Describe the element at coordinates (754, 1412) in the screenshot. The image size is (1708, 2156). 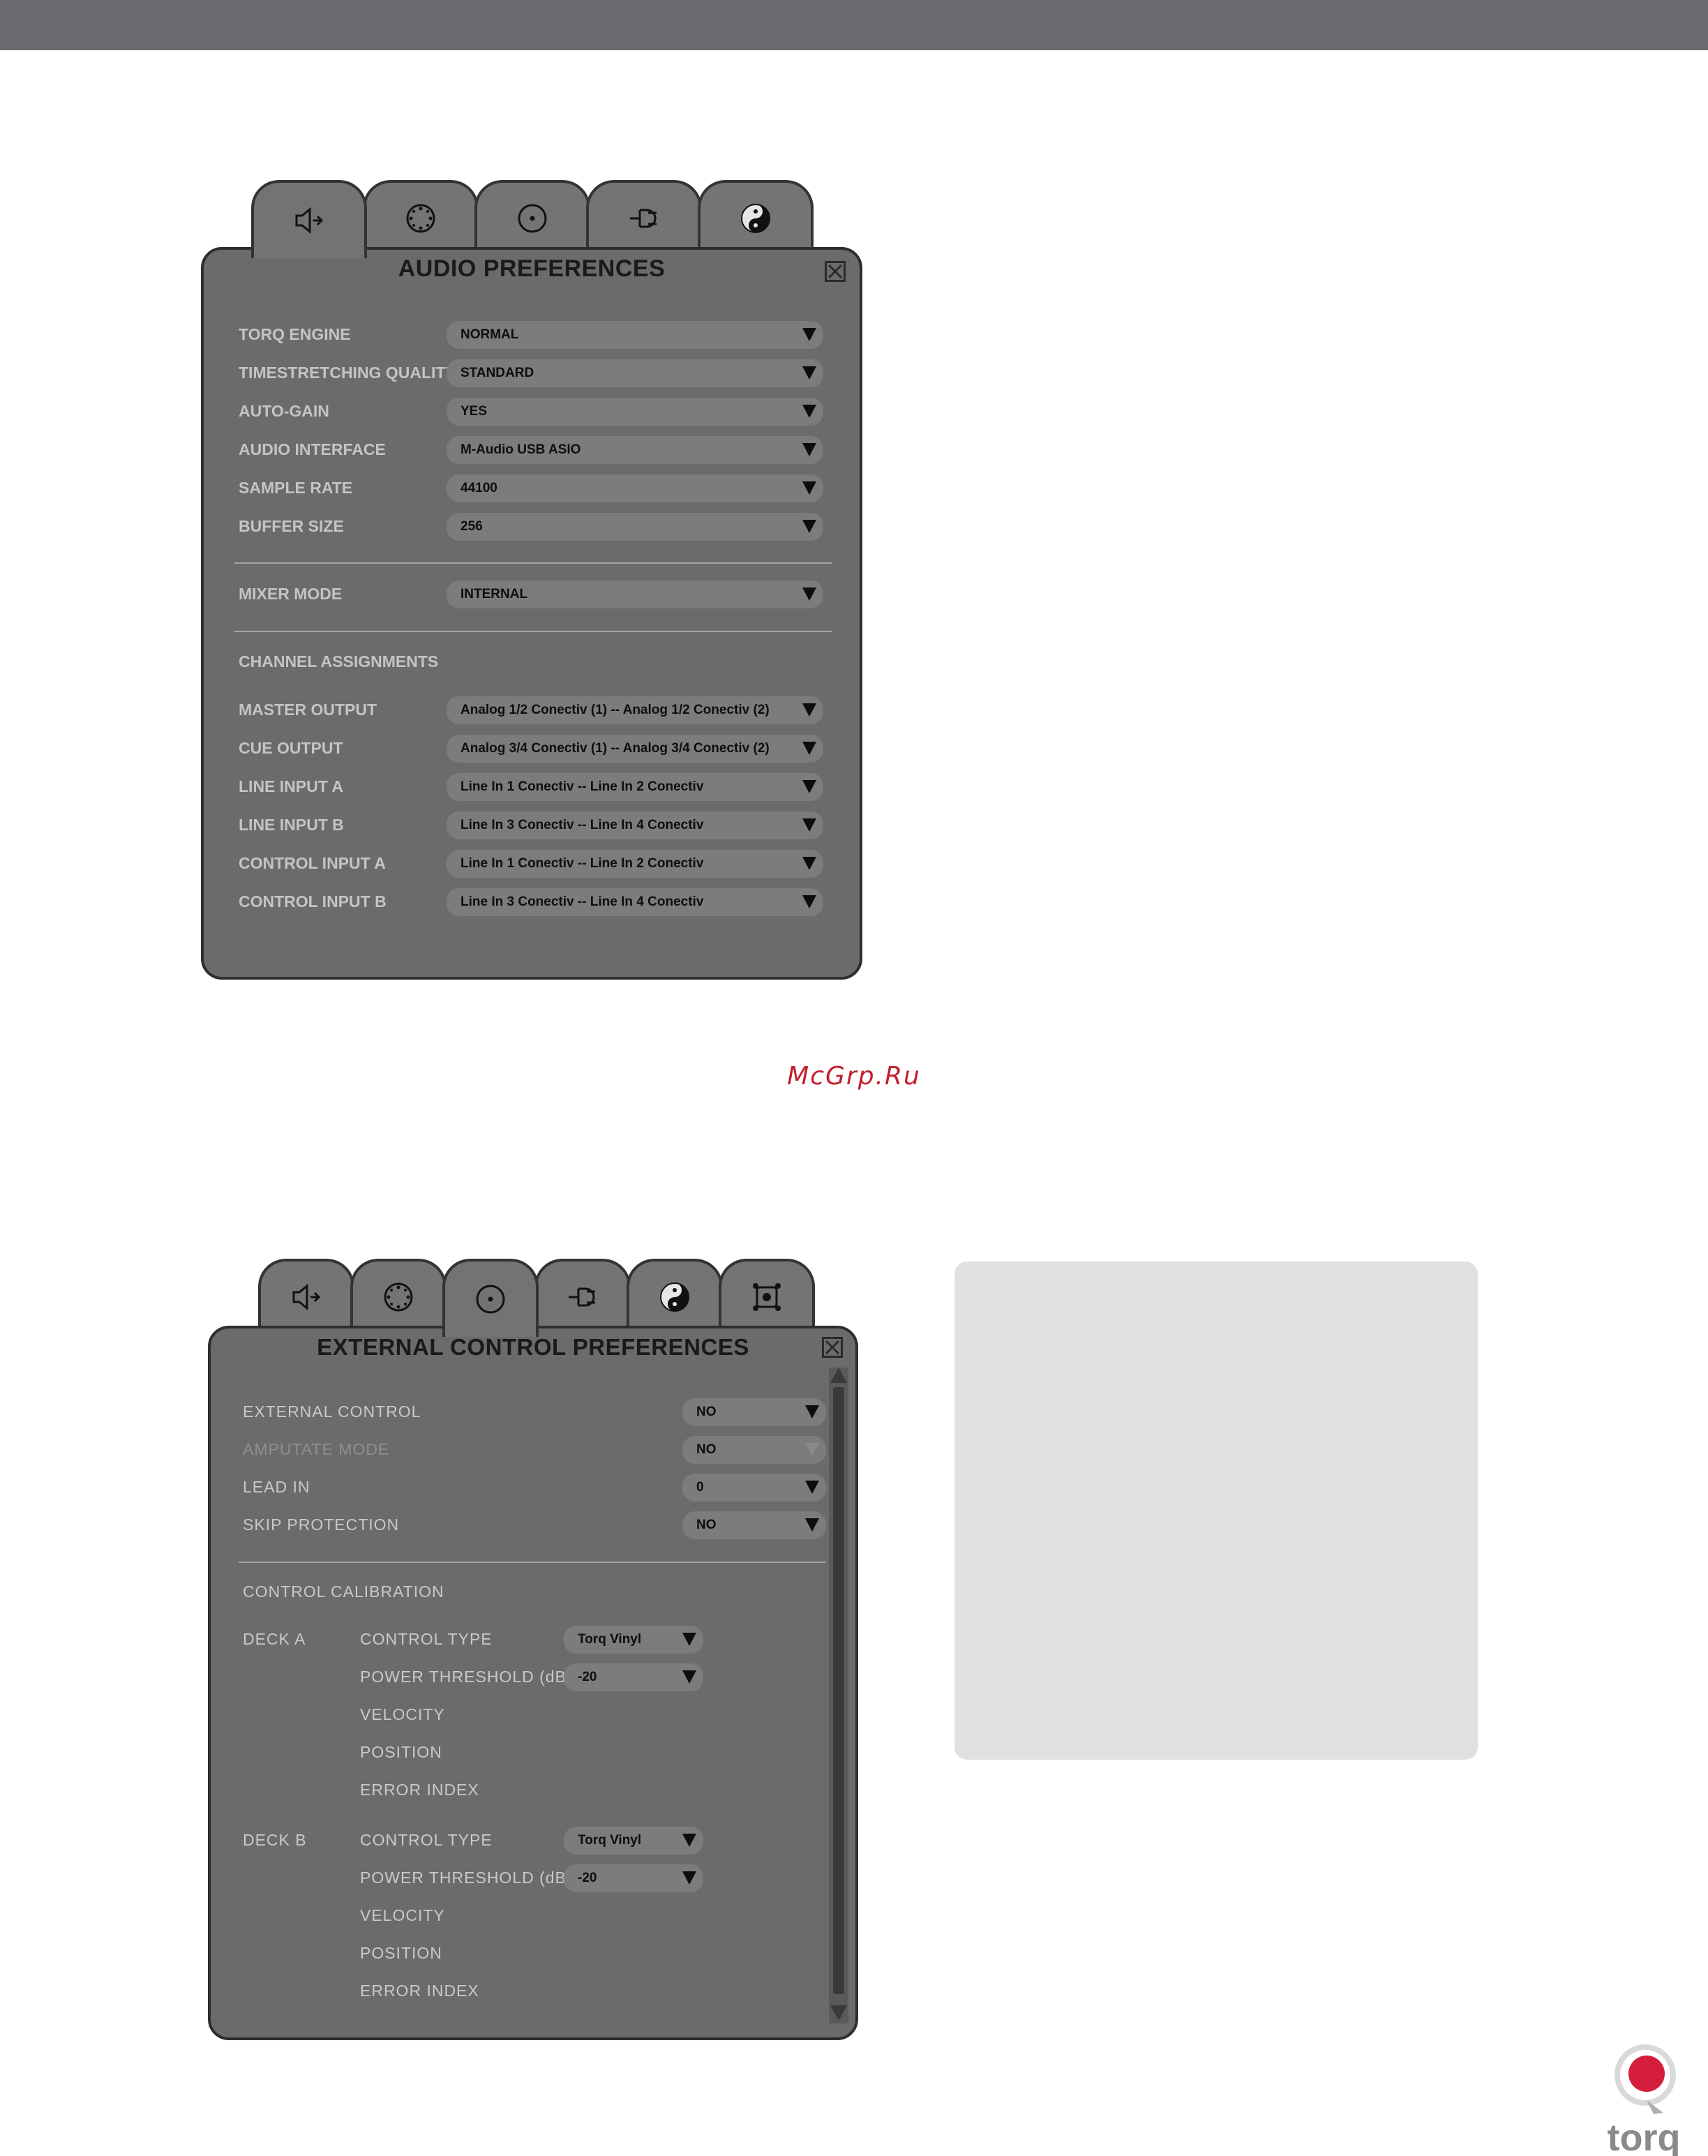
I see `dropdown-external-control: NO` at that location.